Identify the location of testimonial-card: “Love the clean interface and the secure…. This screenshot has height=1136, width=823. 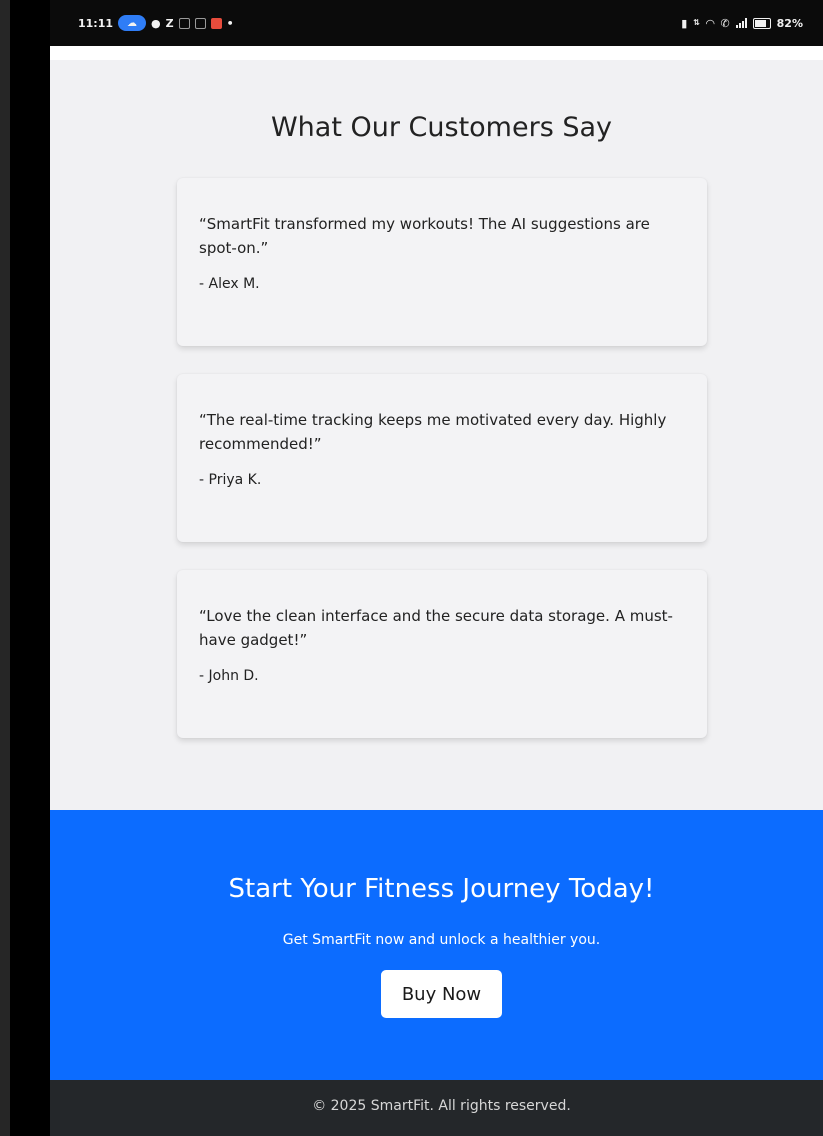
(442, 654).